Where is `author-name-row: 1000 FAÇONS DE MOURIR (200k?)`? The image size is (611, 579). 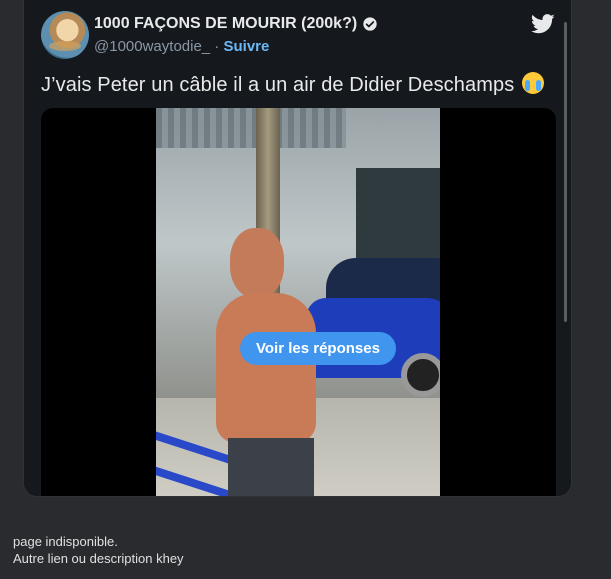
author-name-row: 1000 FAÇONS DE MOURIR (200k?) is located at coordinates (236, 24).